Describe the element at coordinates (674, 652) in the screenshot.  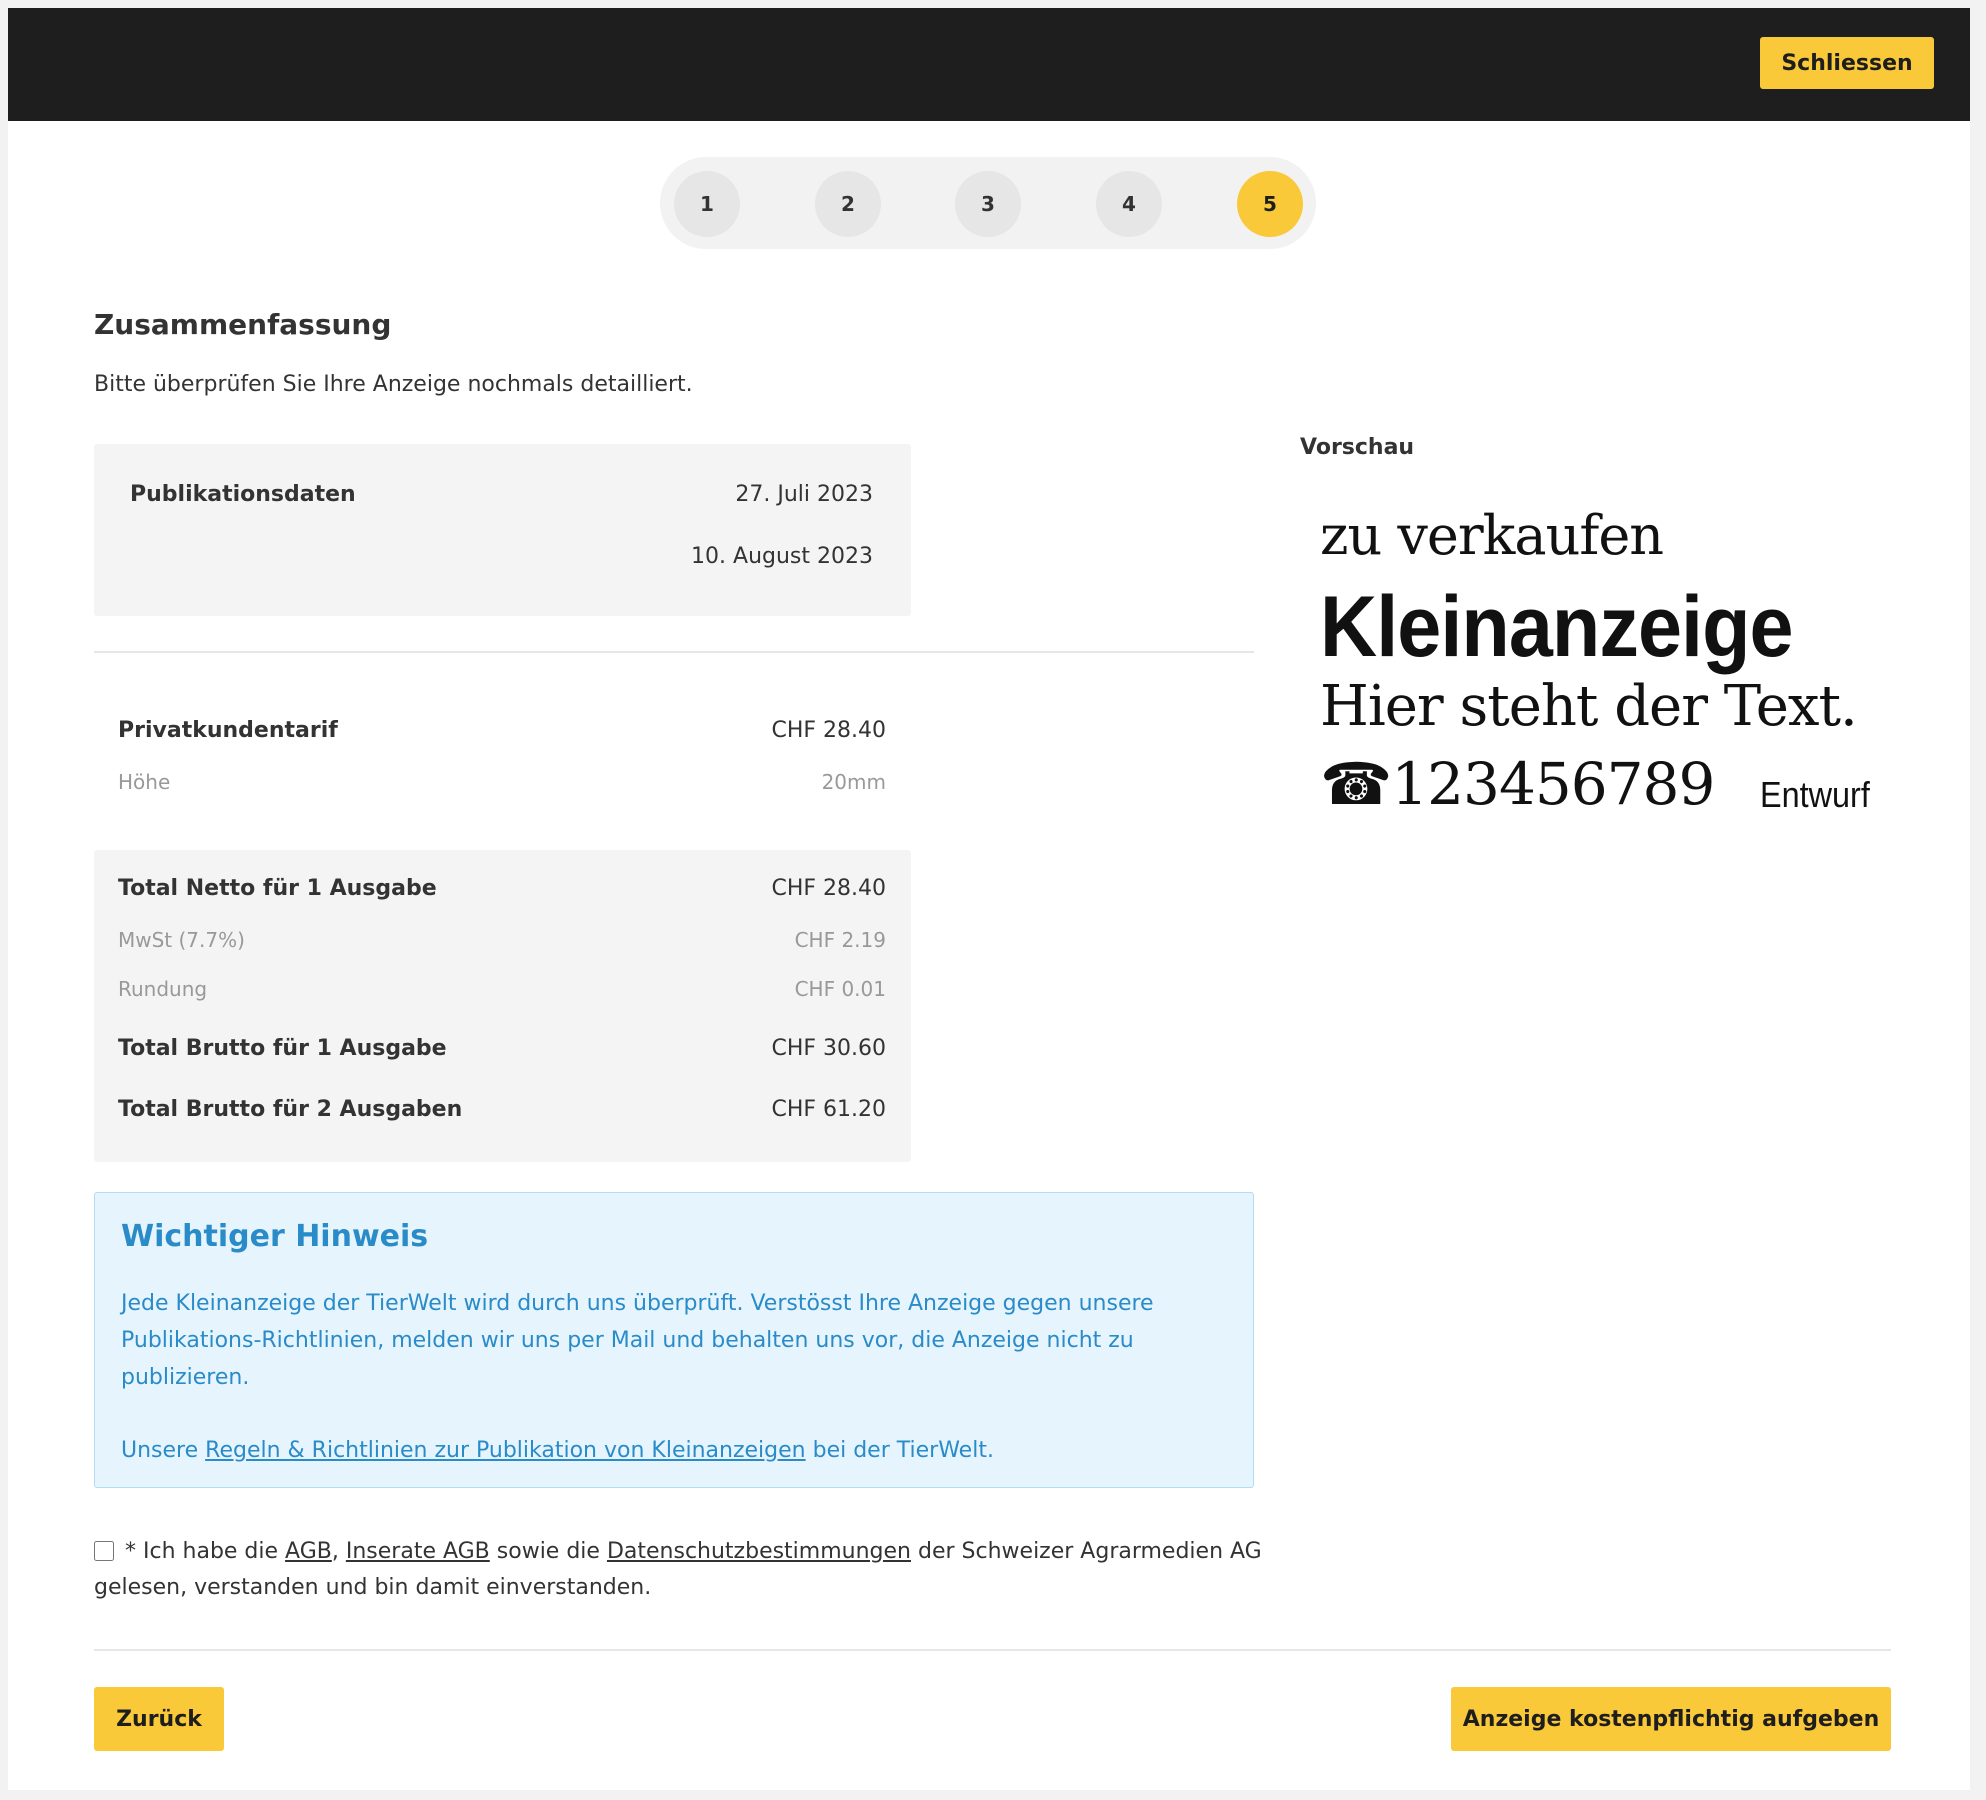
I see `divider` at that location.